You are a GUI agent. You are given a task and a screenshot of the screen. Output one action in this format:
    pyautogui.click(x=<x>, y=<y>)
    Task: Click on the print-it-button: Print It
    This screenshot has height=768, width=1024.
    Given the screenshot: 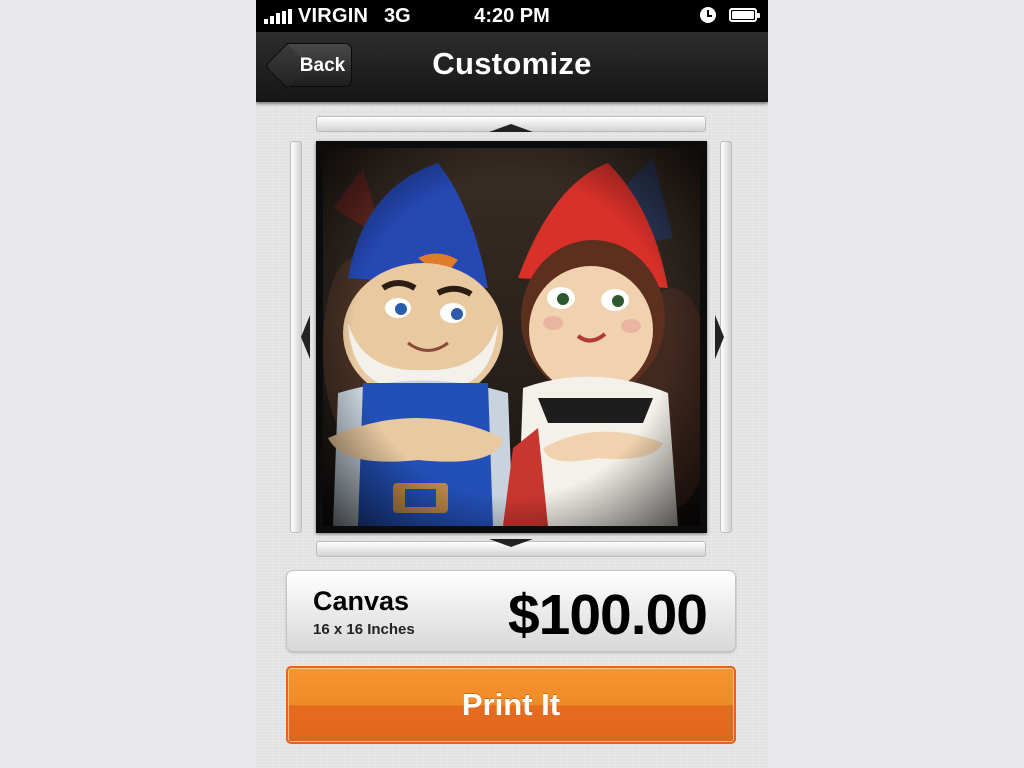 What is the action you would take?
    pyautogui.click(x=511, y=705)
    